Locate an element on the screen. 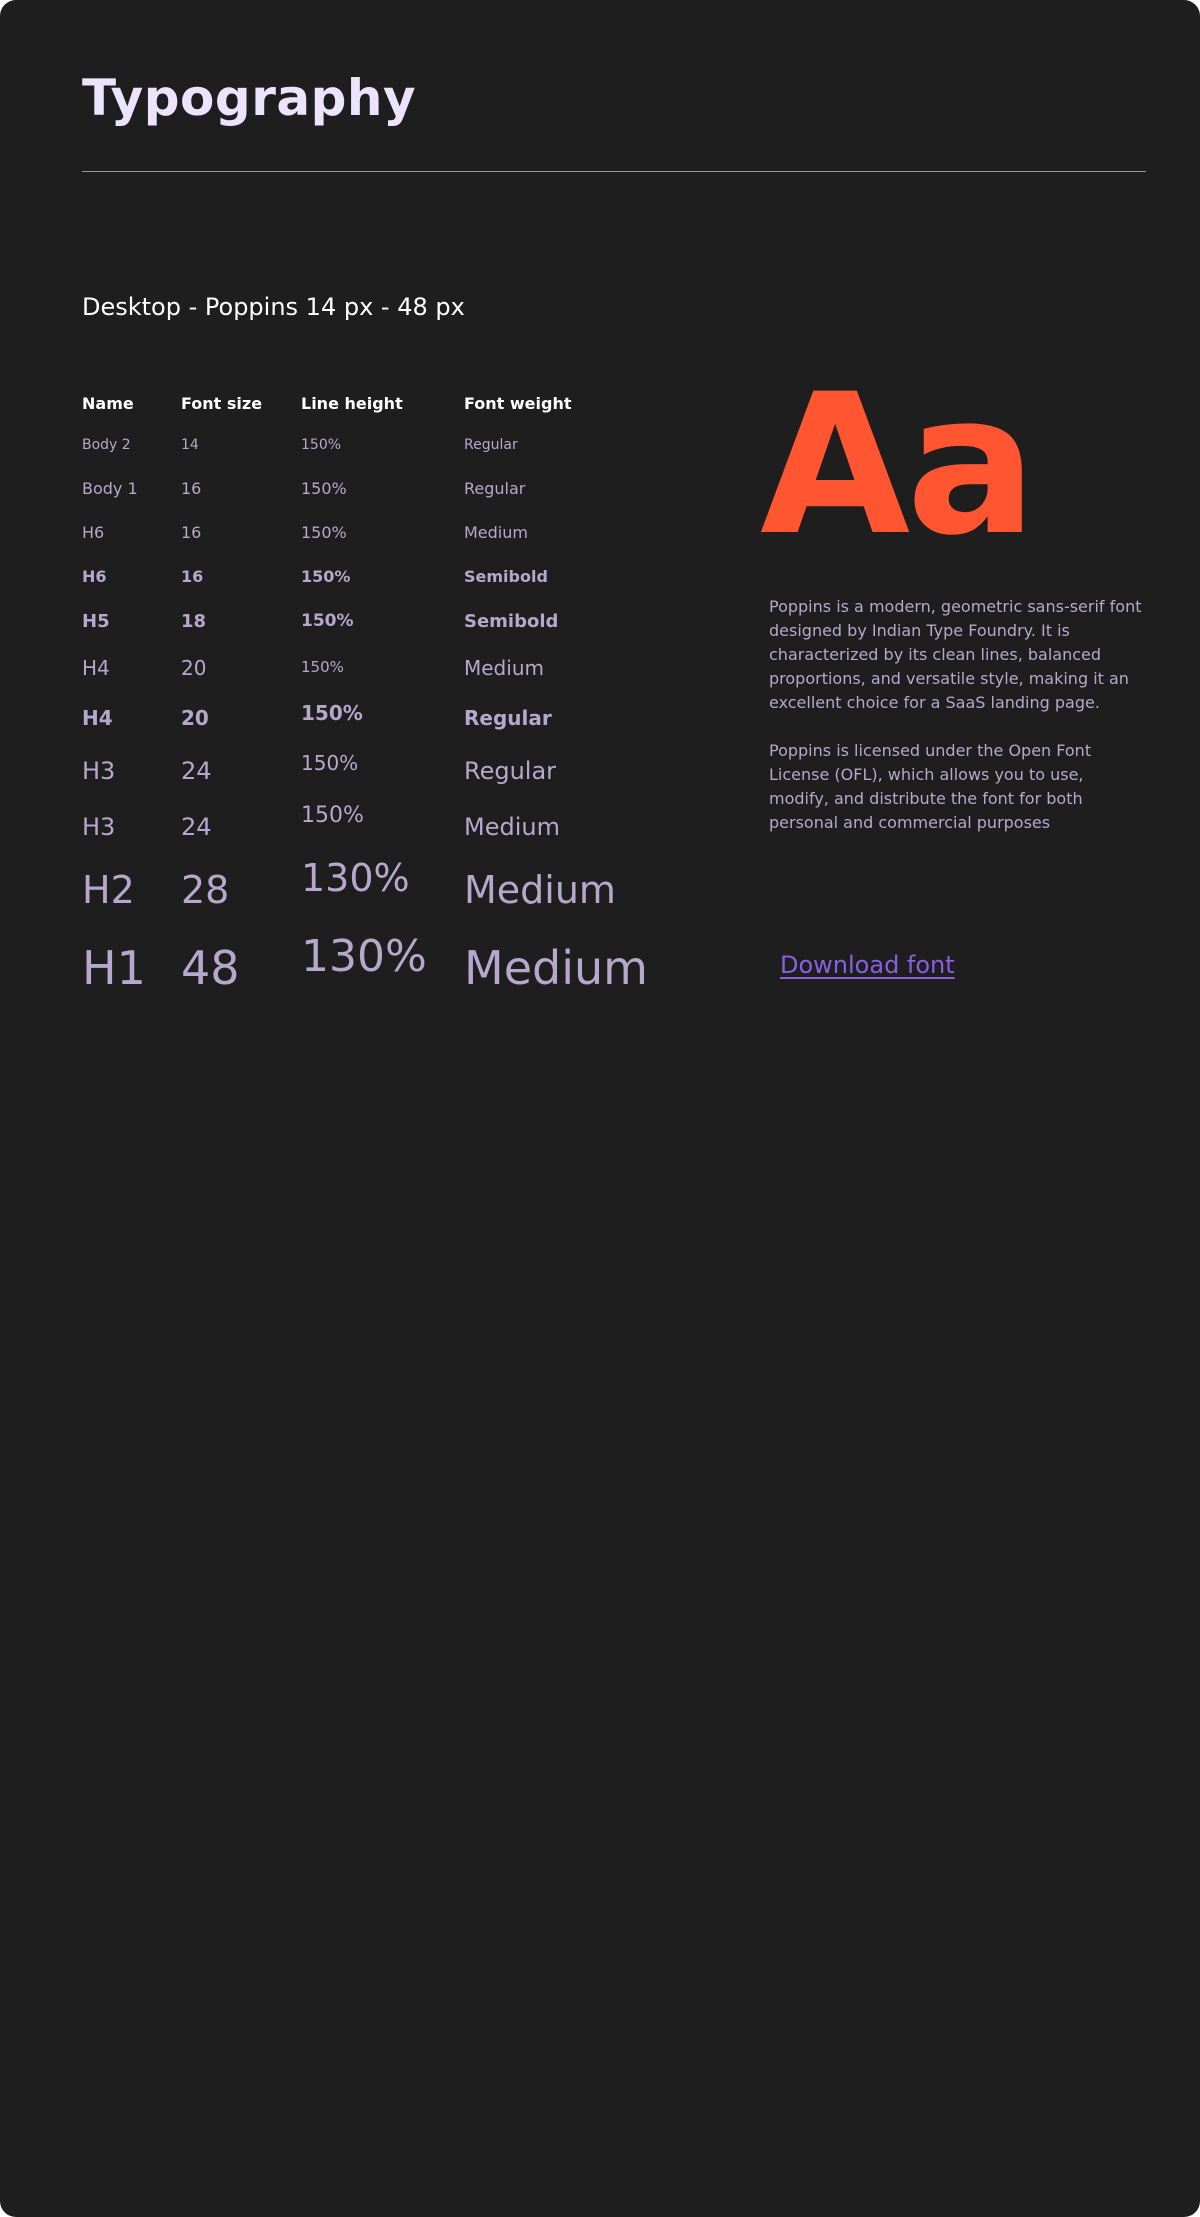 The image size is (1200, 2217). row-name: H2 is located at coordinates (108, 890).